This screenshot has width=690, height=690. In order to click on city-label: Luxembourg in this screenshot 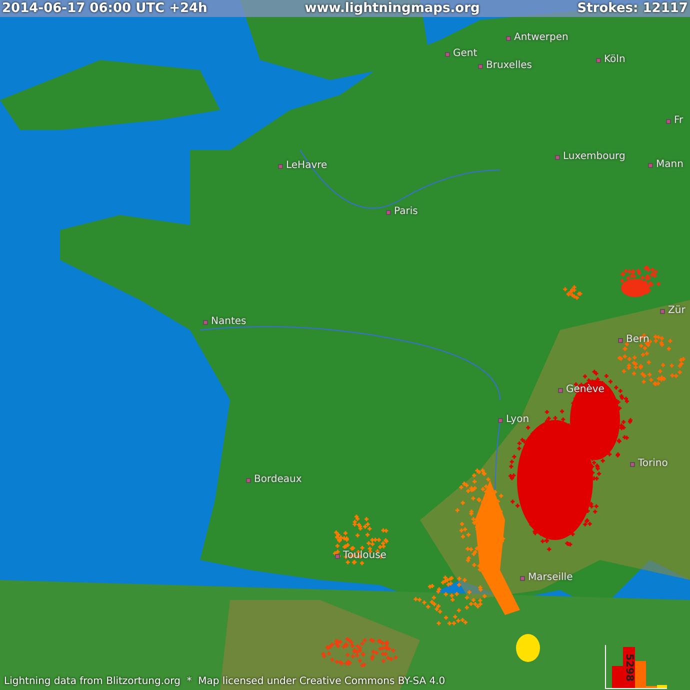, I will do `click(594, 157)`.